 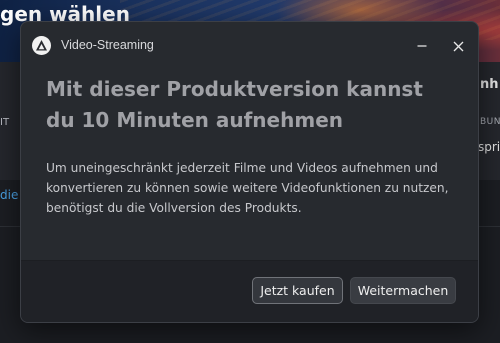 I want to click on window-title: Video-Streaming, so click(x=107, y=45).